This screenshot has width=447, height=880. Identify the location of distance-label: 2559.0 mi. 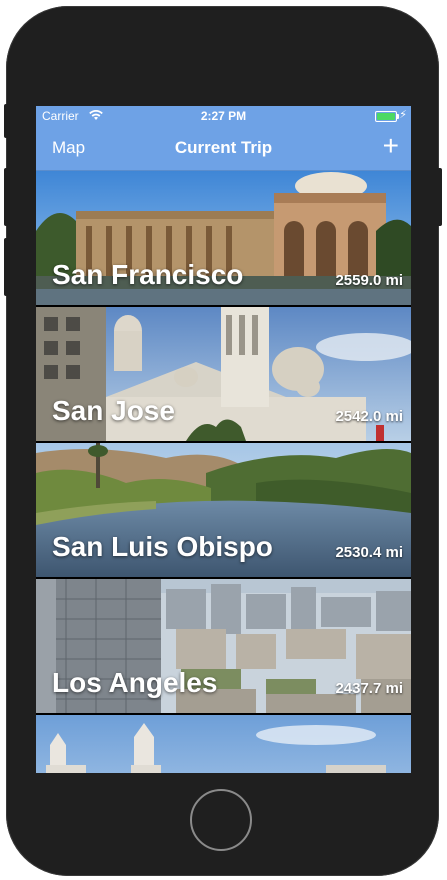
(369, 280).